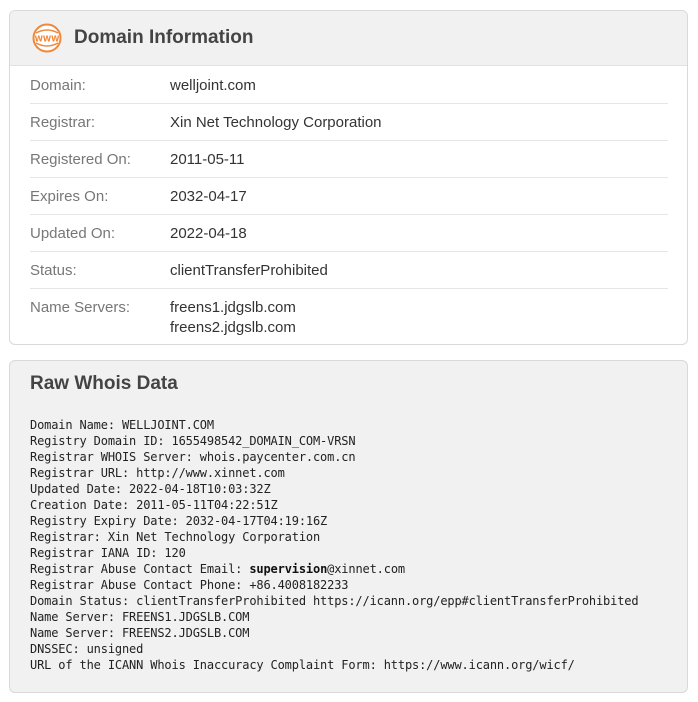 This screenshot has height=702, width=698. What do you see at coordinates (349, 85) in the screenshot?
I see `info-row-domain: Domain: welljoint.com` at bounding box center [349, 85].